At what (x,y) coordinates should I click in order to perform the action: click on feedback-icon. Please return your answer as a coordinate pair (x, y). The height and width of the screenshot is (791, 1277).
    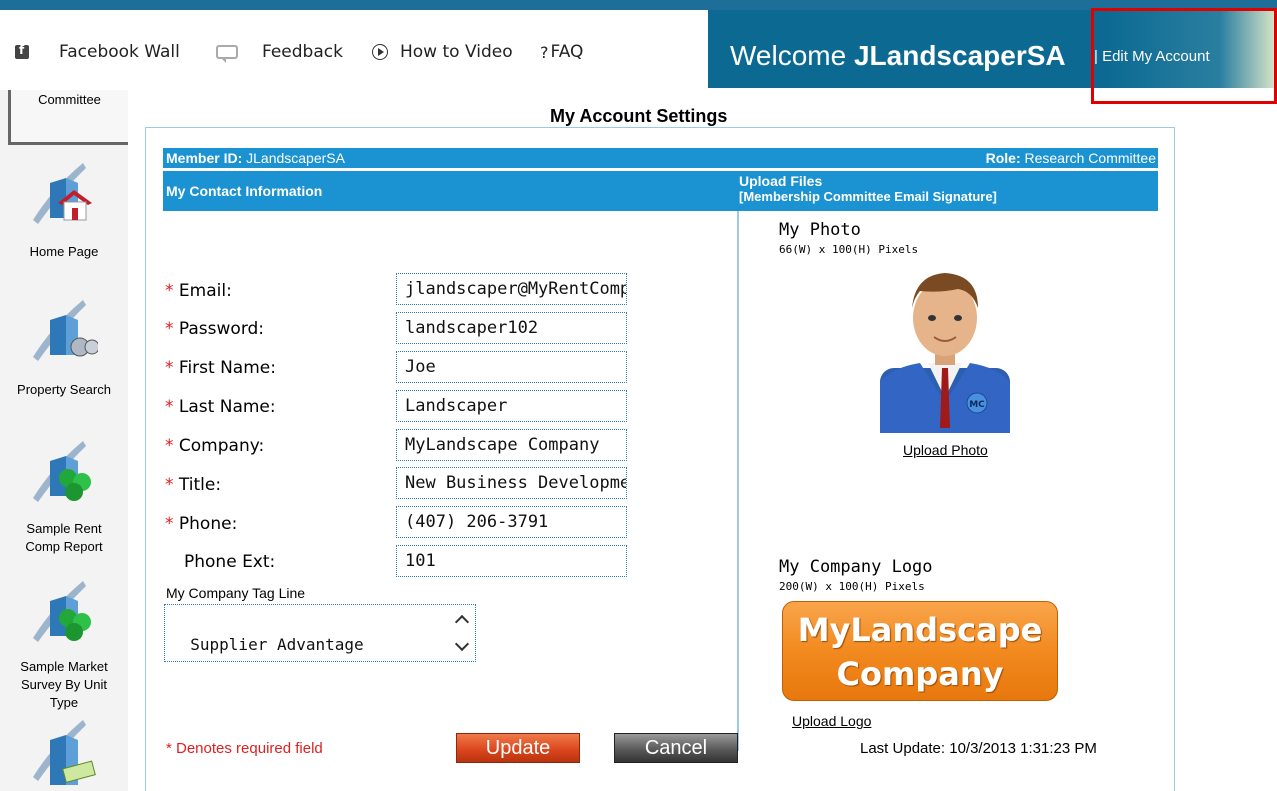
    Looking at the image, I should click on (227, 54).